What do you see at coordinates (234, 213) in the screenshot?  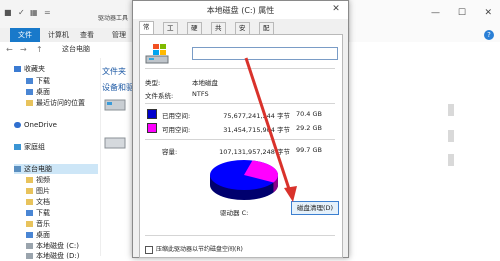 I see `drive-label: 驱动器 C:` at bounding box center [234, 213].